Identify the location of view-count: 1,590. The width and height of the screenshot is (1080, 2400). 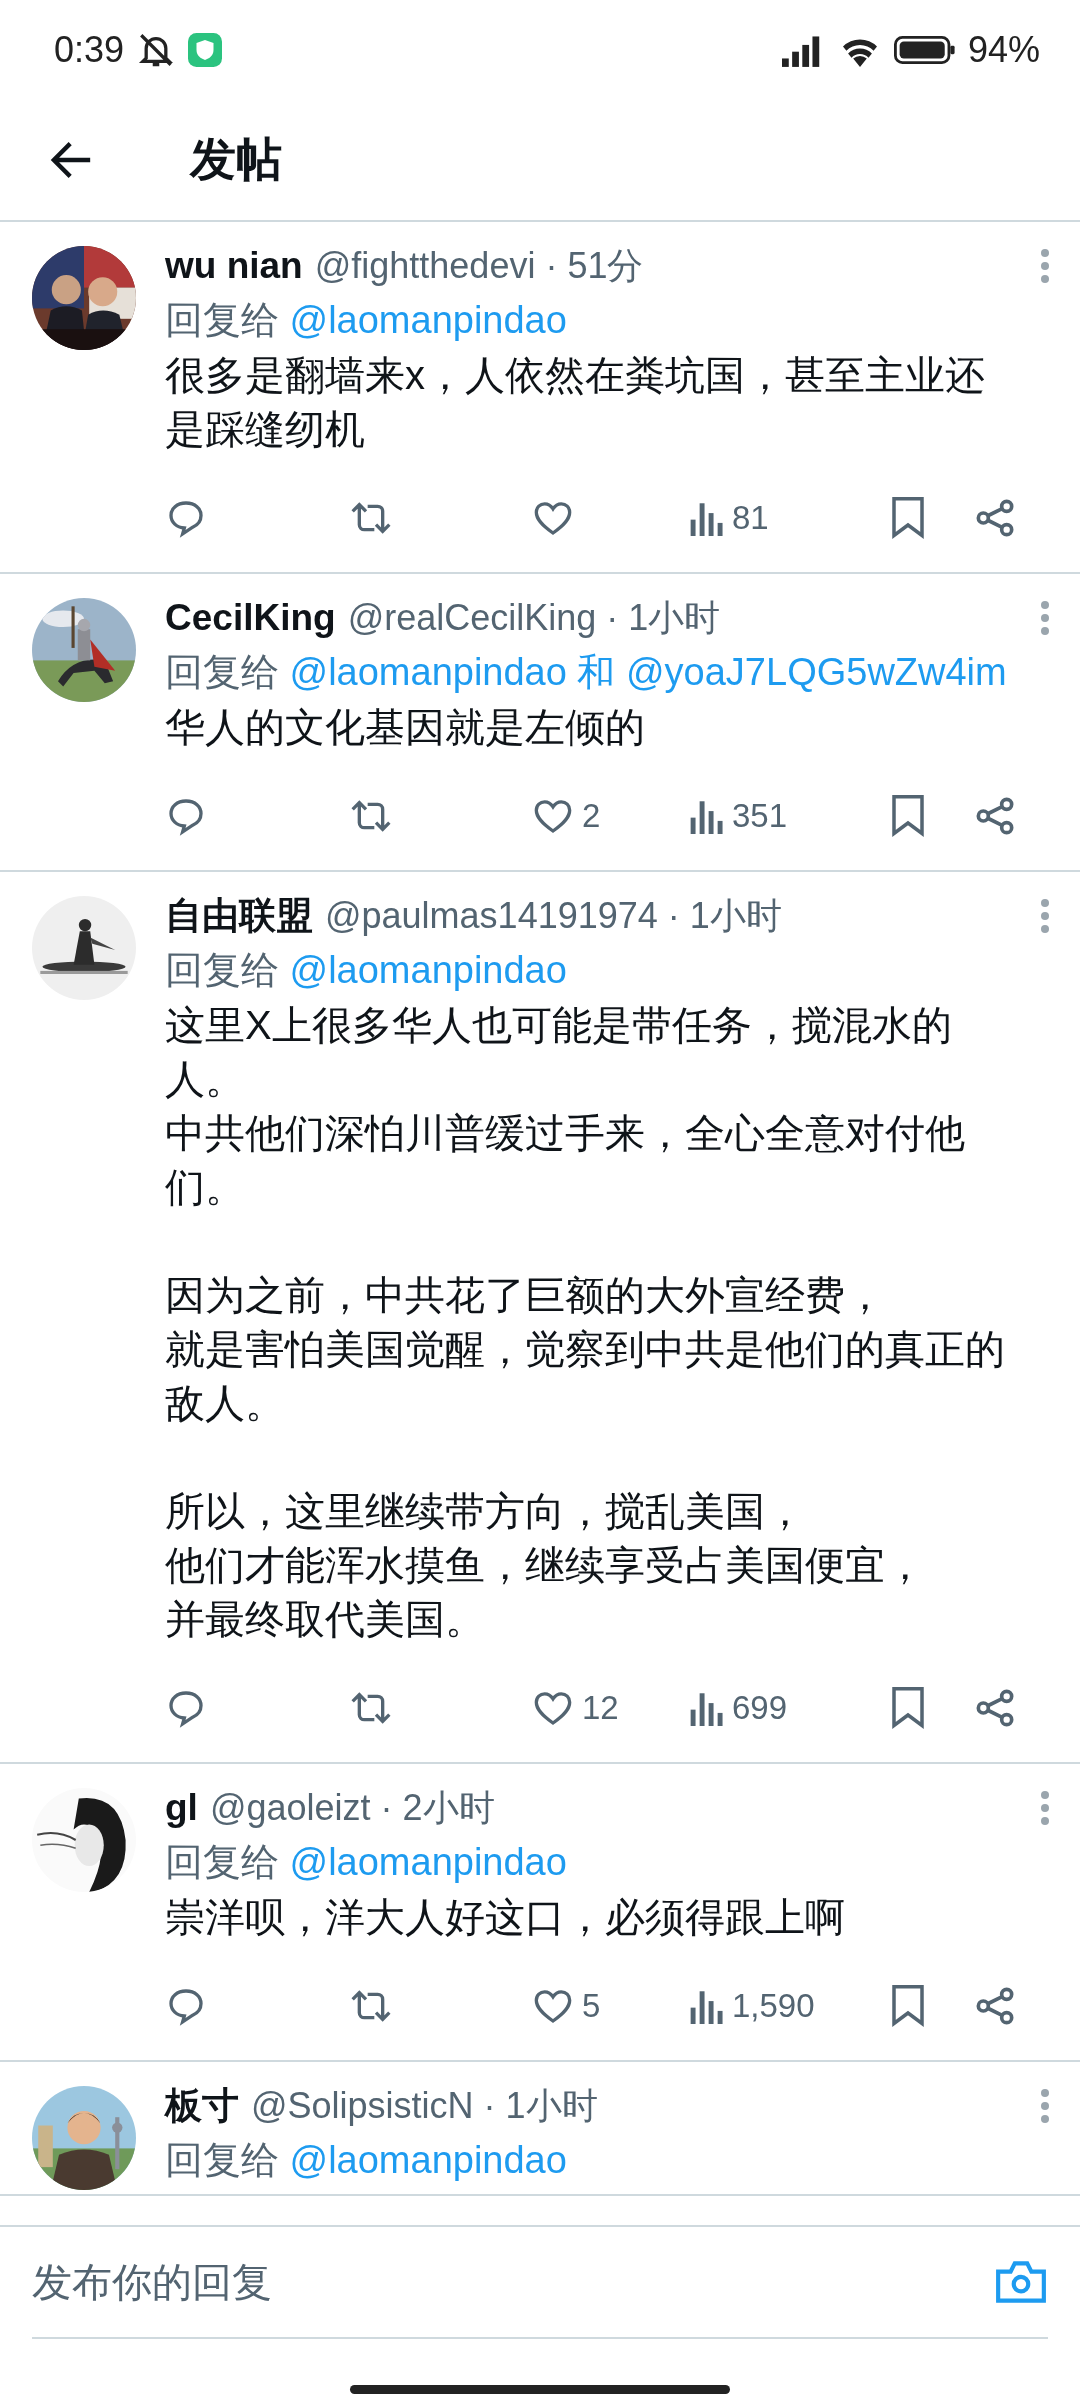
(773, 2006).